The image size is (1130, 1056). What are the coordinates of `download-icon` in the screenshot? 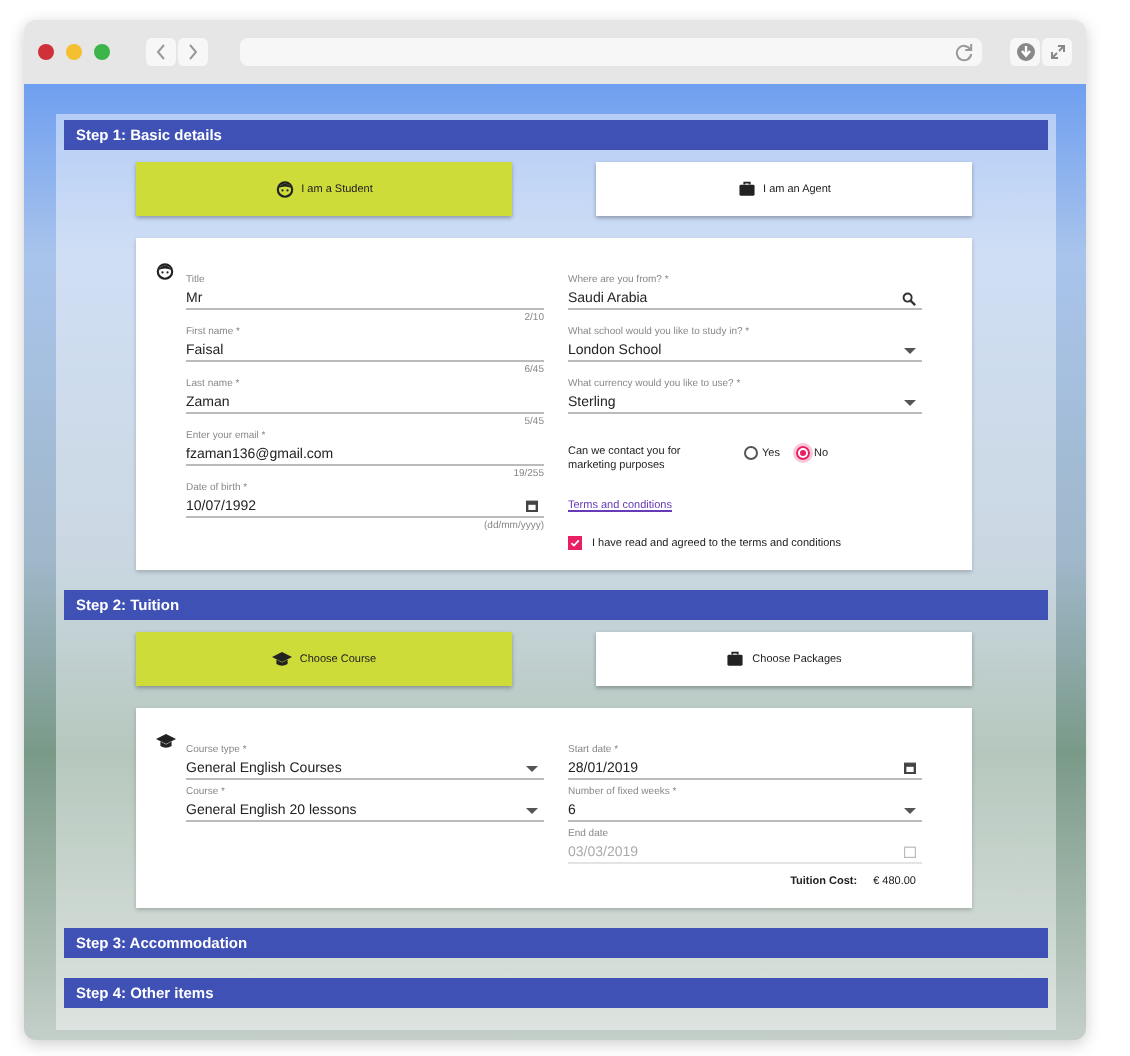 It's located at (1025, 52).